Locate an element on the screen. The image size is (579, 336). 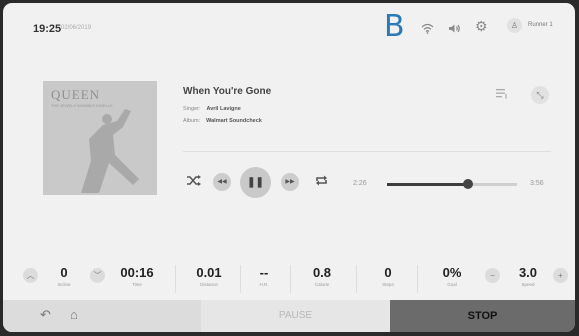
wifi-icon is located at coordinates (427, 30).